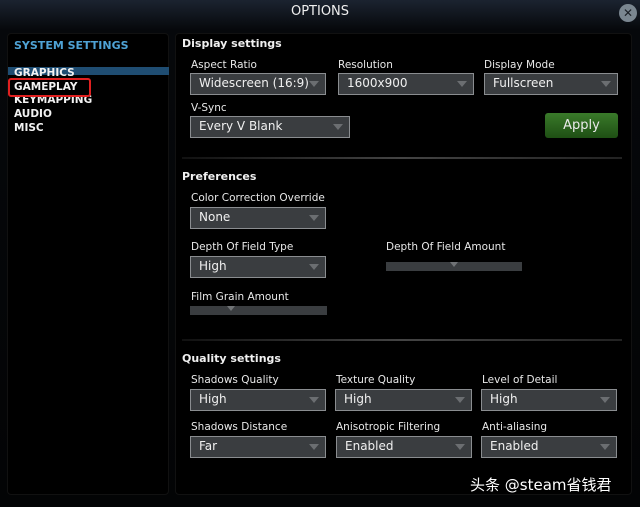 Image resolution: width=640 pixels, height=507 pixels. What do you see at coordinates (258, 218) in the screenshot?
I see `color-correction-dropdown: None` at bounding box center [258, 218].